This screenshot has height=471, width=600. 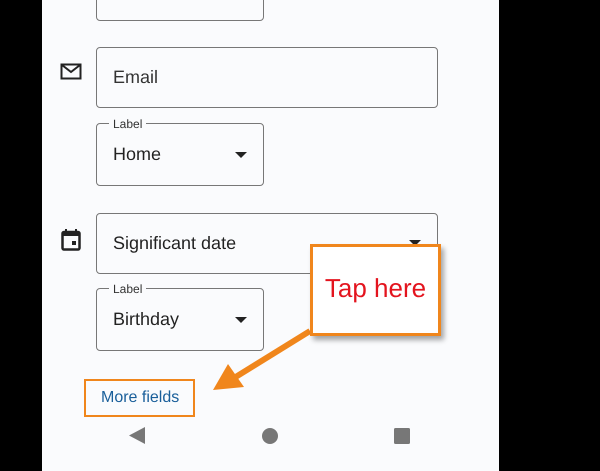 I want to click on dropdown-field: Label Birthday, so click(x=180, y=316).